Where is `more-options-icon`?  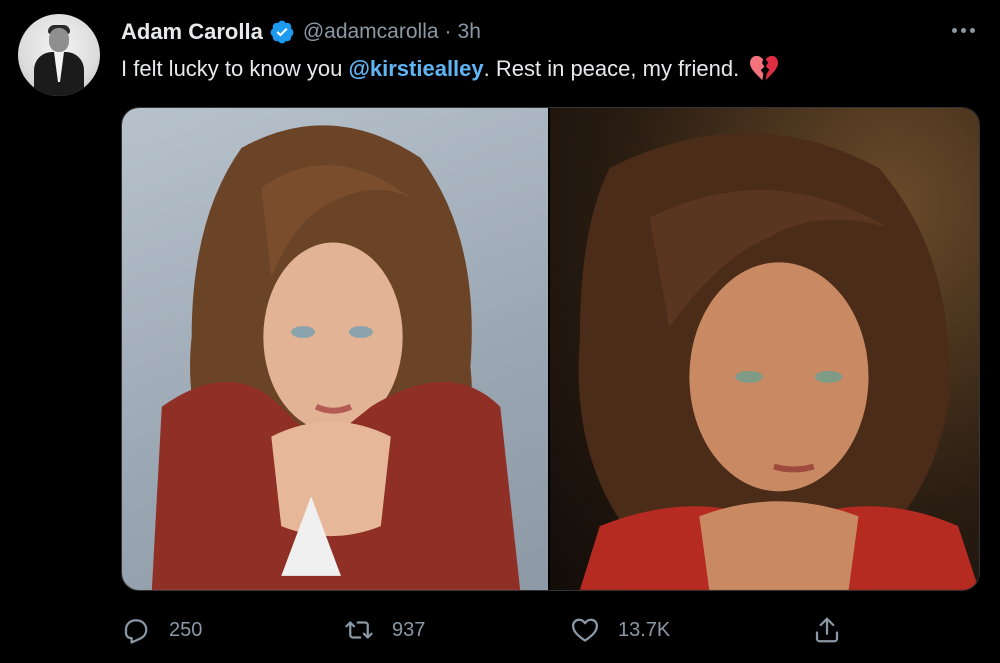 more-options-icon is located at coordinates (963, 30).